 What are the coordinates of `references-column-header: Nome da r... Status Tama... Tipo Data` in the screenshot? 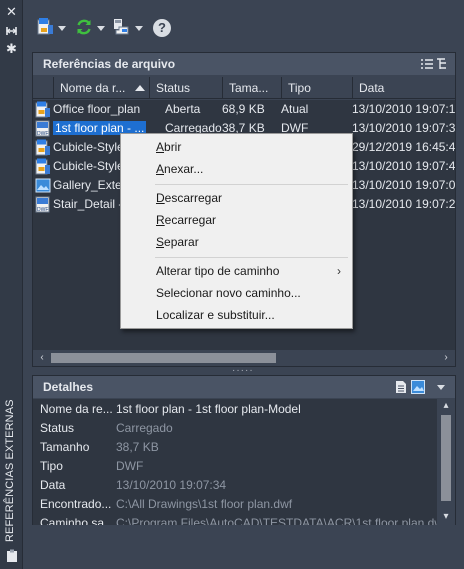 It's located at (244, 88).